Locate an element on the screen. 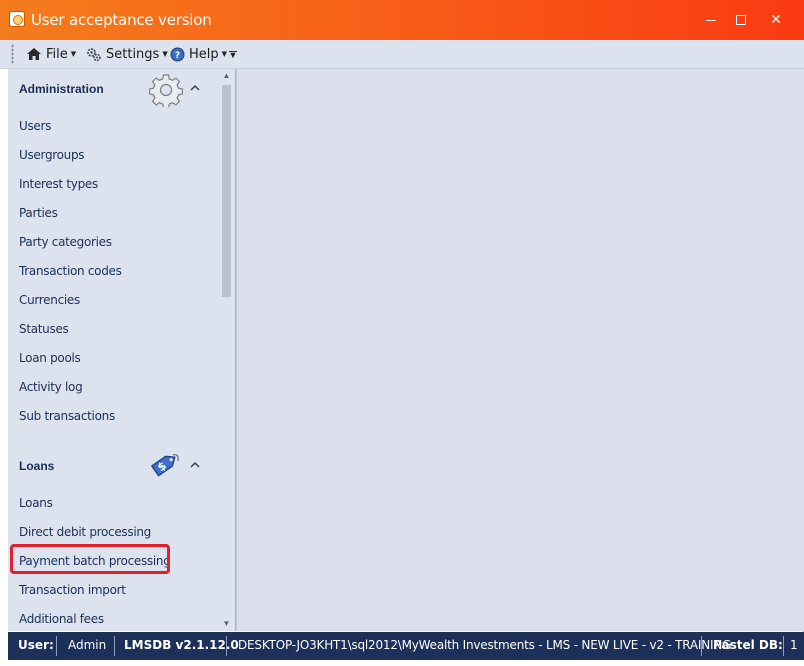 The height and width of the screenshot is (666, 804). sidebar-item-party-categories: Party categories is located at coordinates (65, 242).